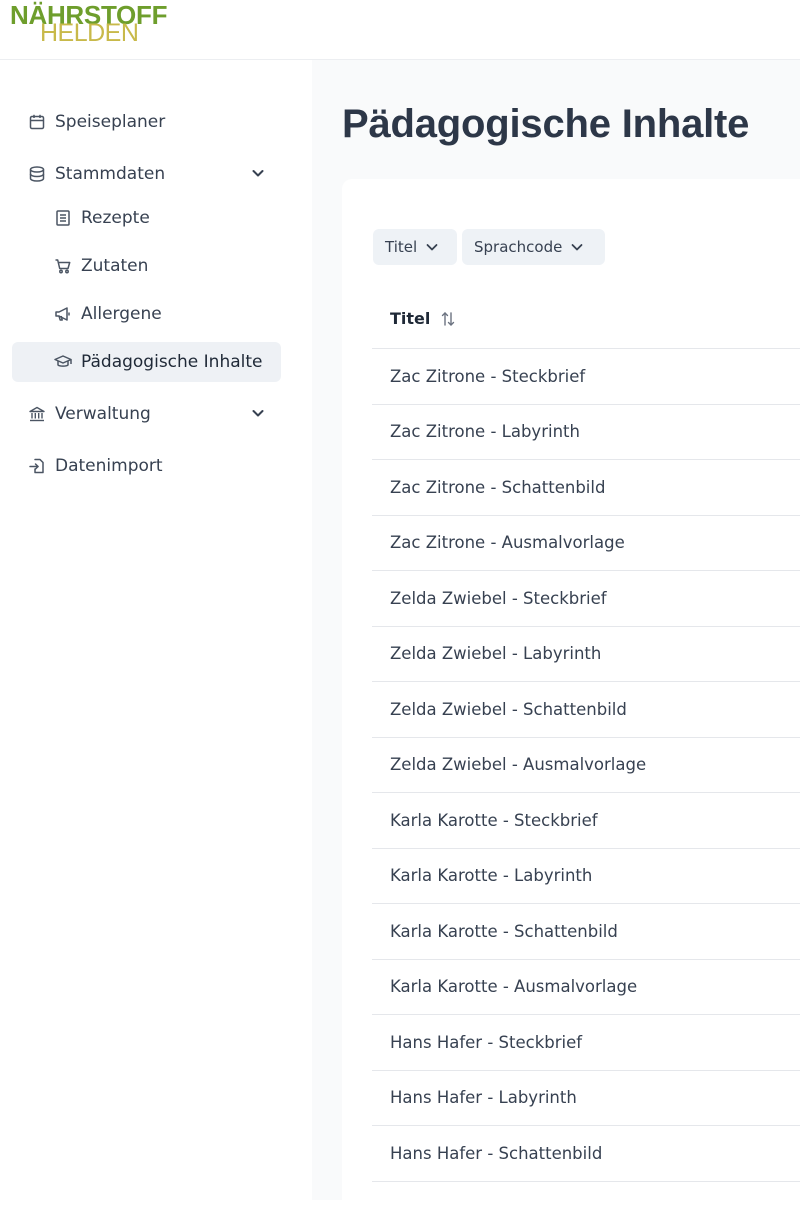  I want to click on sidebar-item-label: Rezepte, so click(115, 218).